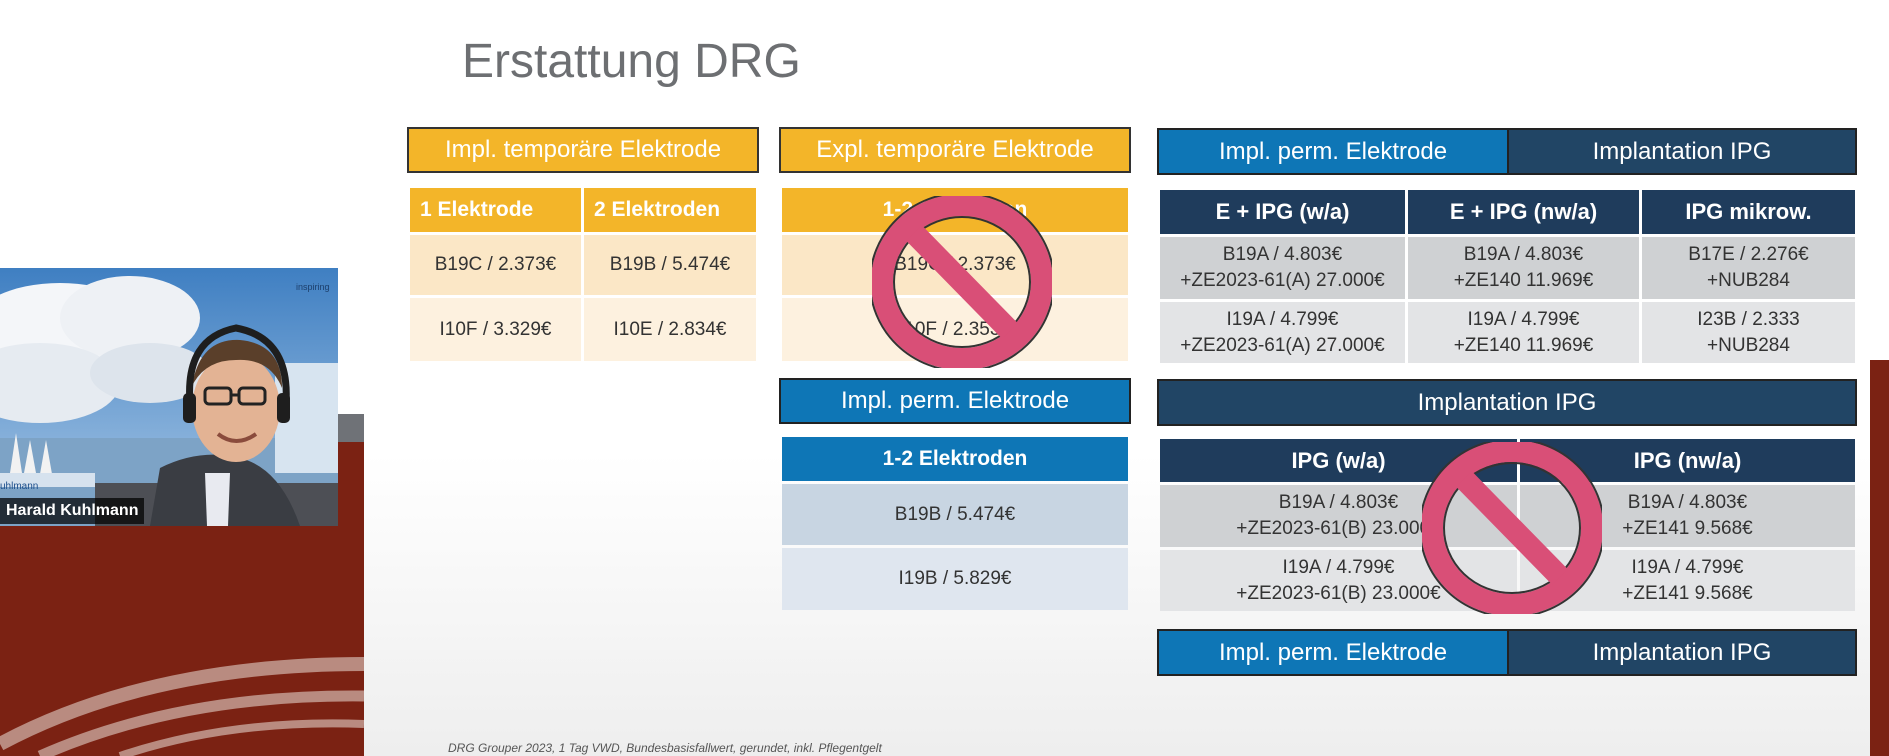 This screenshot has height=756, width=1889. I want to click on combined-cell: B19A / 4.803€ +ZE140 11.969€, so click(1523, 268).